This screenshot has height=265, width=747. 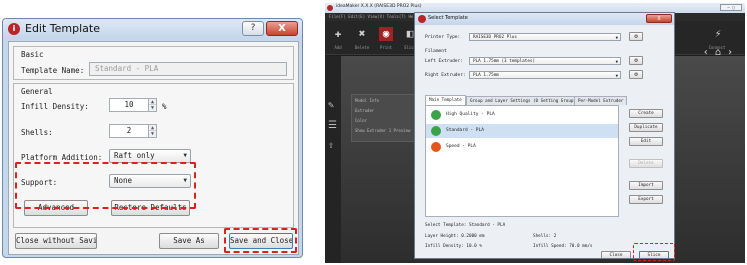 I want to click on shells-stepper: ▲ ▼, so click(x=153, y=131).